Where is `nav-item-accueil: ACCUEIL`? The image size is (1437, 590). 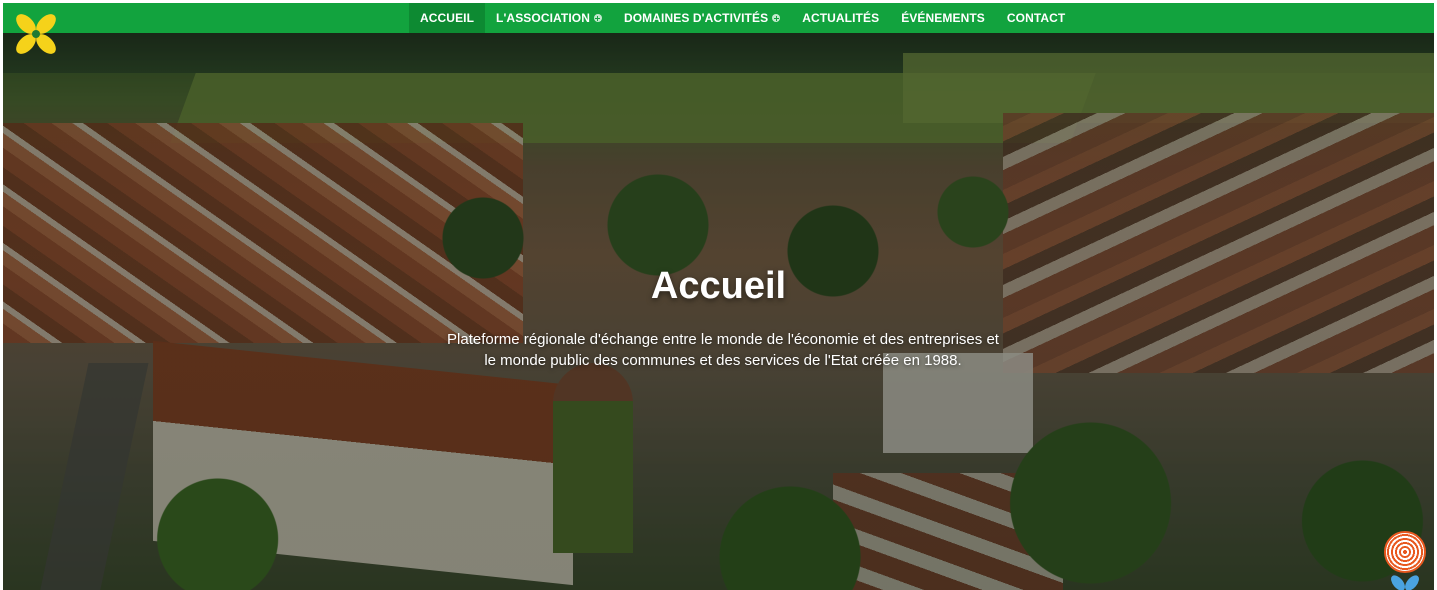
nav-item-accueil: ACCUEIL is located at coordinates (447, 18).